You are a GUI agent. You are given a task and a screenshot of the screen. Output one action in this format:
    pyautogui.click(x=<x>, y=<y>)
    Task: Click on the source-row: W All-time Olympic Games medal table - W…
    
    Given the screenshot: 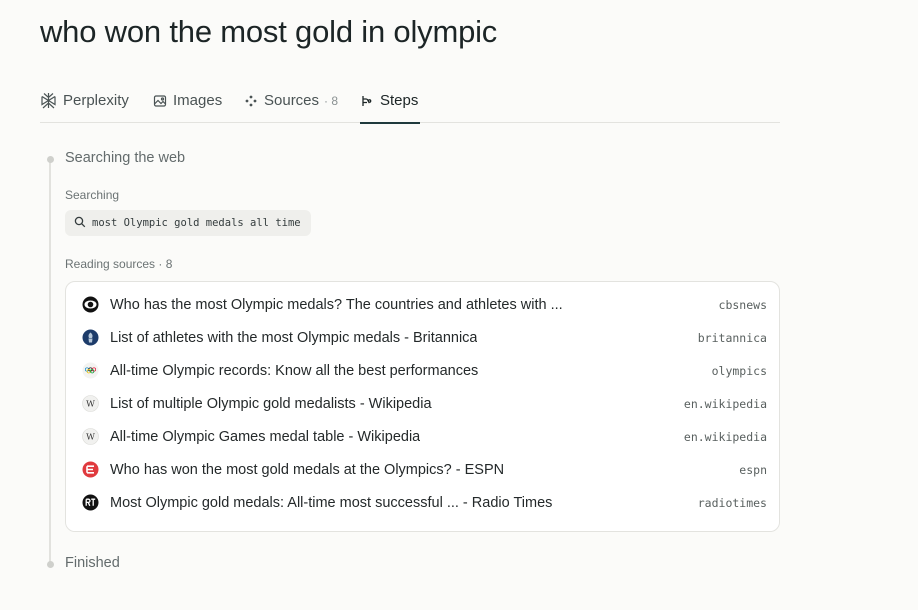 What is the action you would take?
    pyautogui.click(x=422, y=436)
    